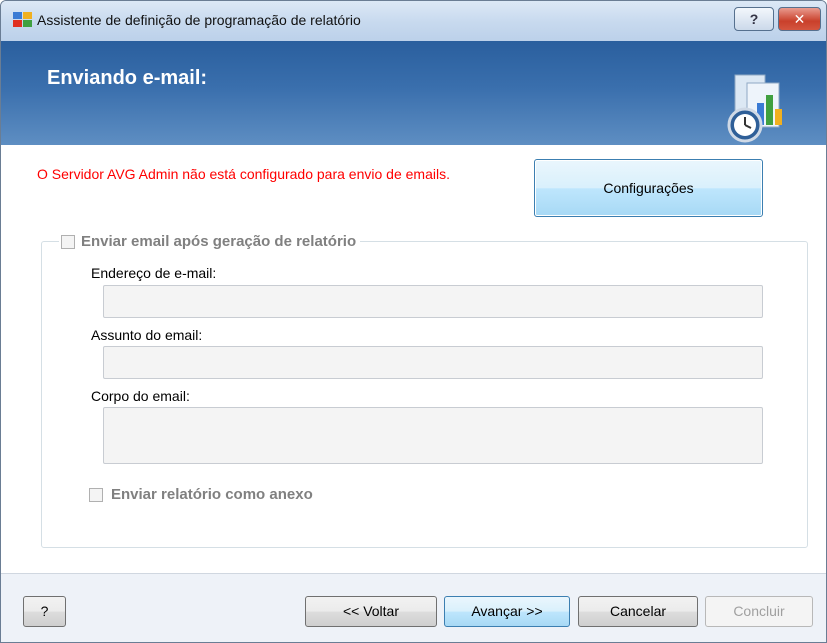  I want to click on avg-app-icon, so click(22, 19).